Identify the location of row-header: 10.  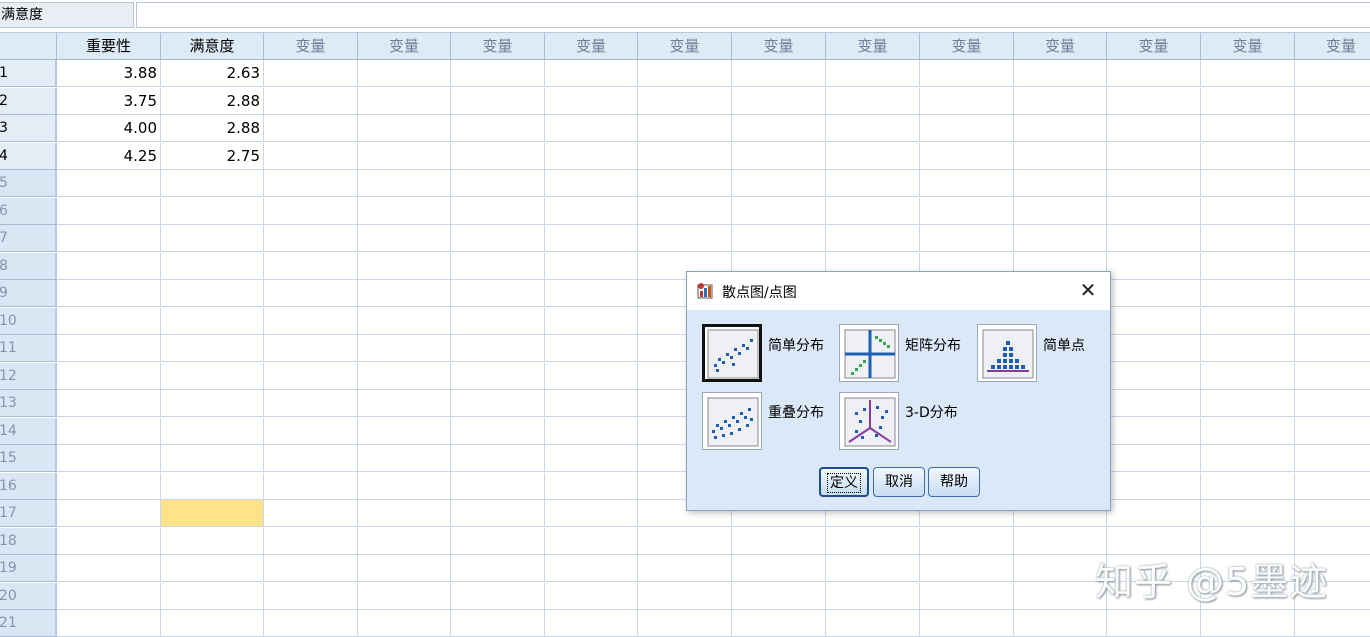
(28, 321).